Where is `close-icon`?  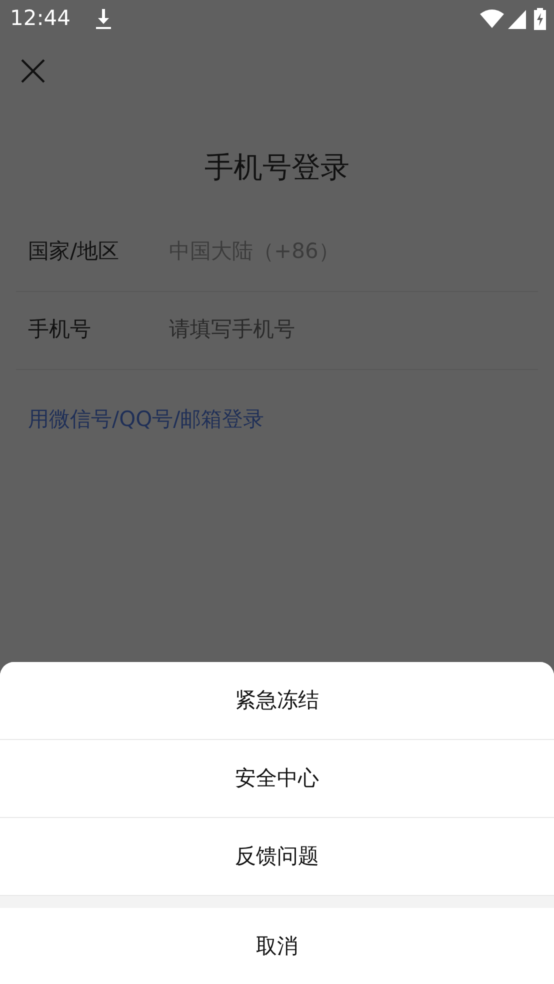
close-icon is located at coordinates (33, 71).